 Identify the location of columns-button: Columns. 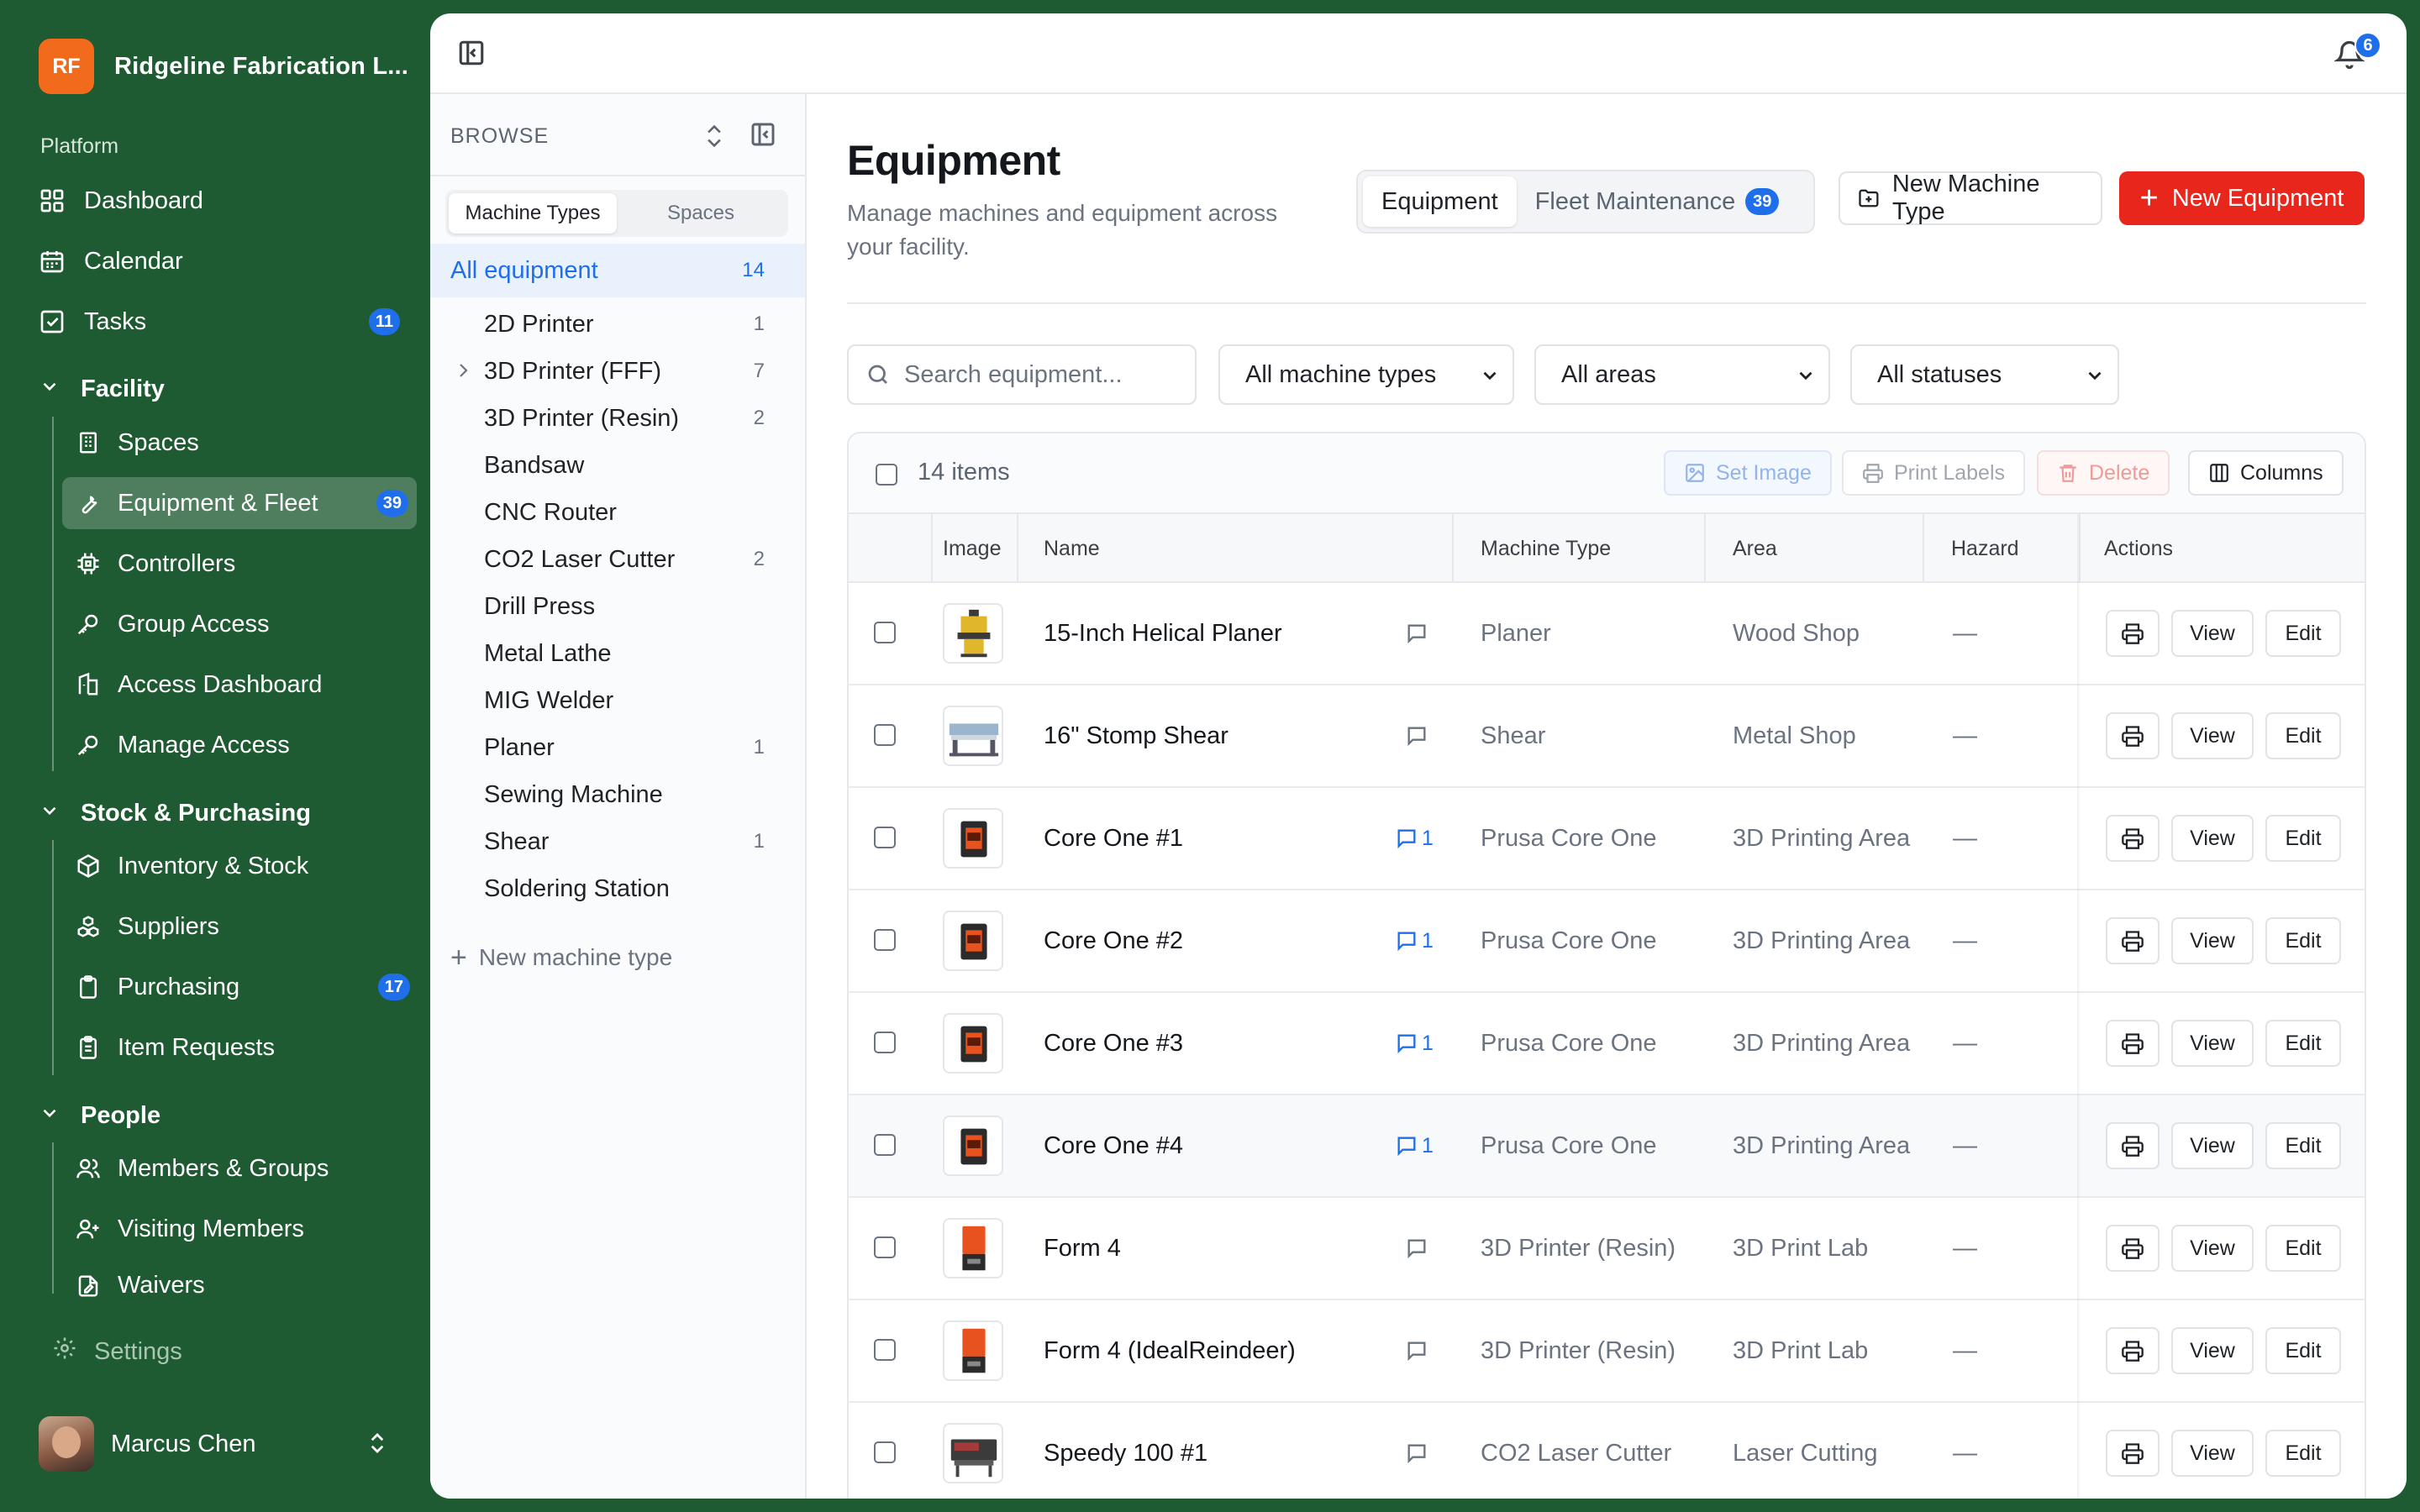
(2266, 473).